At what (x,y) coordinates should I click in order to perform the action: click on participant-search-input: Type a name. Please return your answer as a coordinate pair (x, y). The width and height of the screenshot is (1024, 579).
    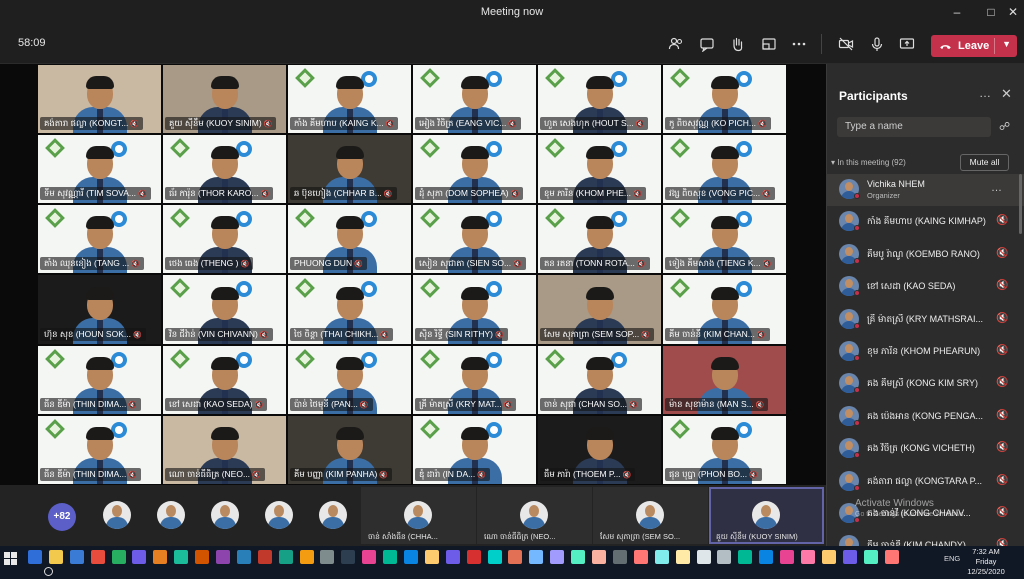
    Looking at the image, I should click on (914, 127).